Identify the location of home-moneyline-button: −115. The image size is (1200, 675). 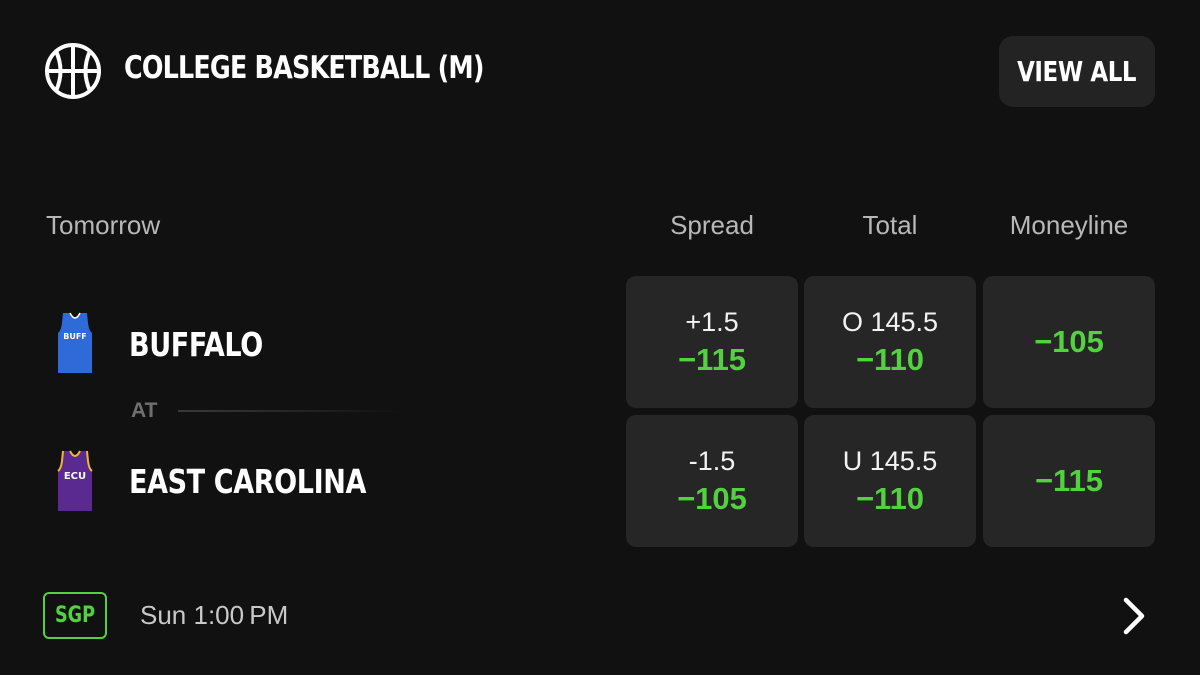
(1069, 481).